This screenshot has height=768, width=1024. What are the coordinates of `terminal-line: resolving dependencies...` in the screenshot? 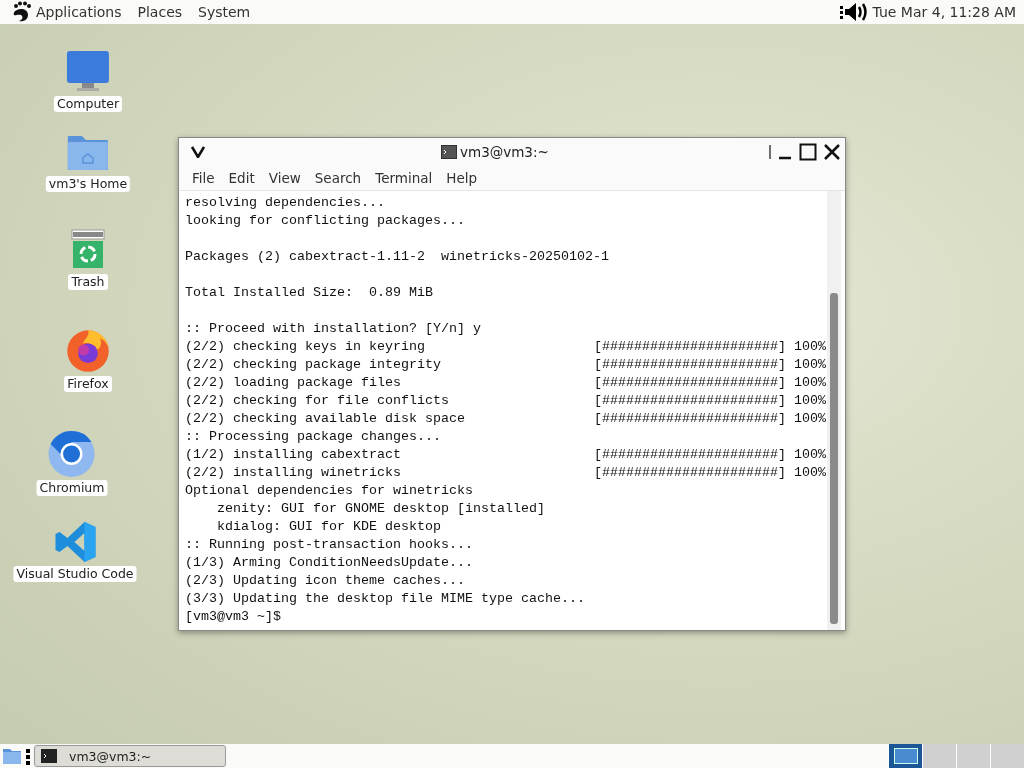 It's located at (285, 203).